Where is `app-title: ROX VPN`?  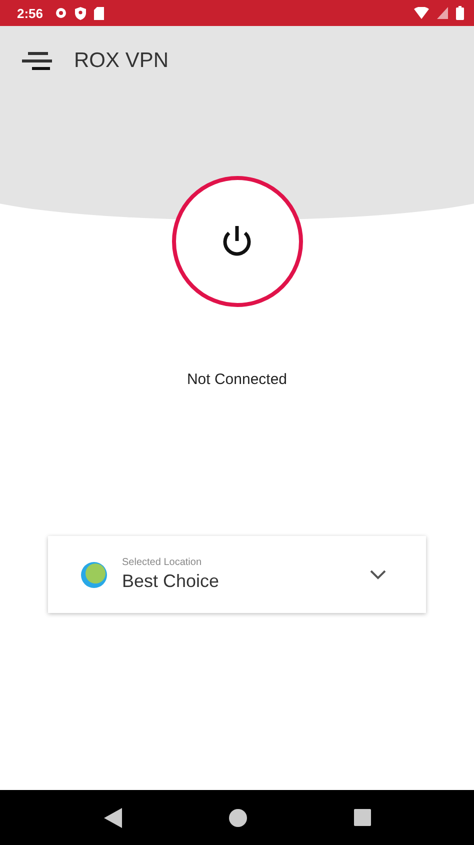
app-title: ROX VPN is located at coordinates (121, 61).